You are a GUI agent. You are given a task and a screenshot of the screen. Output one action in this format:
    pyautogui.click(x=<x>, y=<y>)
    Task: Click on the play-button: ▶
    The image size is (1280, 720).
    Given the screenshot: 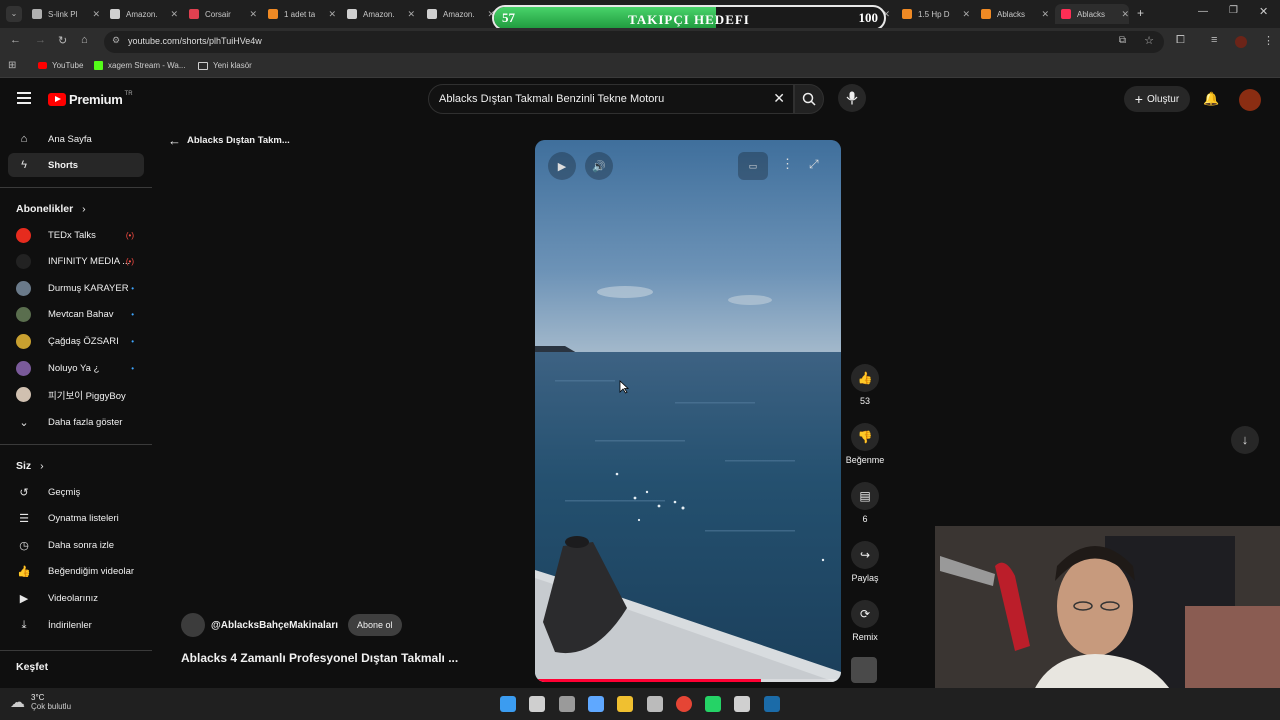 What is the action you would take?
    pyautogui.click(x=562, y=166)
    